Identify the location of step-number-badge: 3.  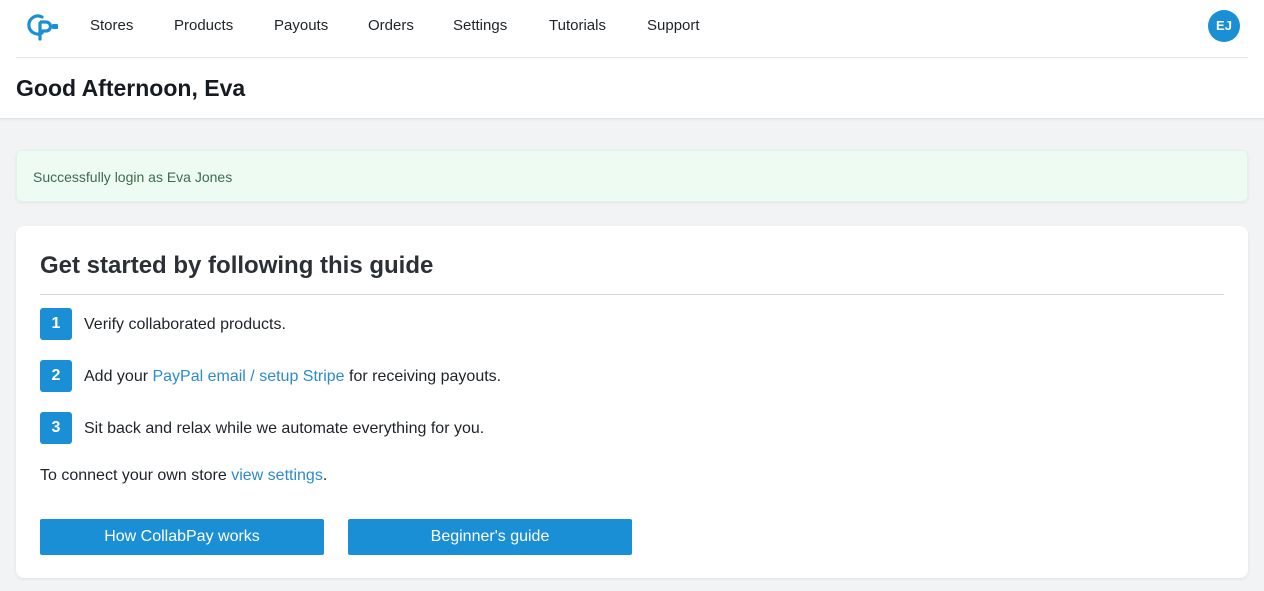
(56, 428).